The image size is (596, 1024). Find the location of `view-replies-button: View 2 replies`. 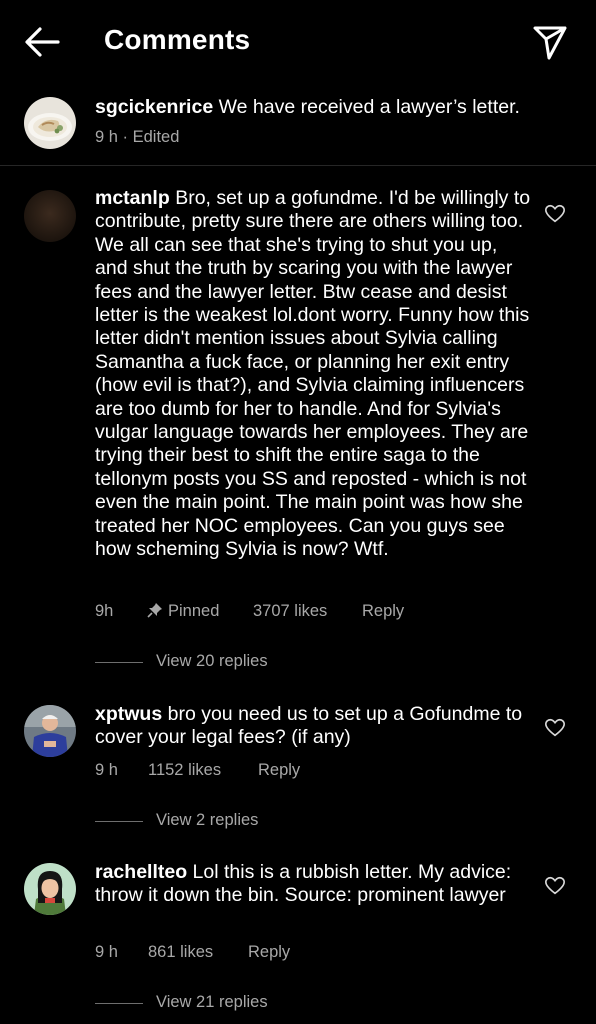

view-replies-button: View 2 replies is located at coordinates (245, 822).